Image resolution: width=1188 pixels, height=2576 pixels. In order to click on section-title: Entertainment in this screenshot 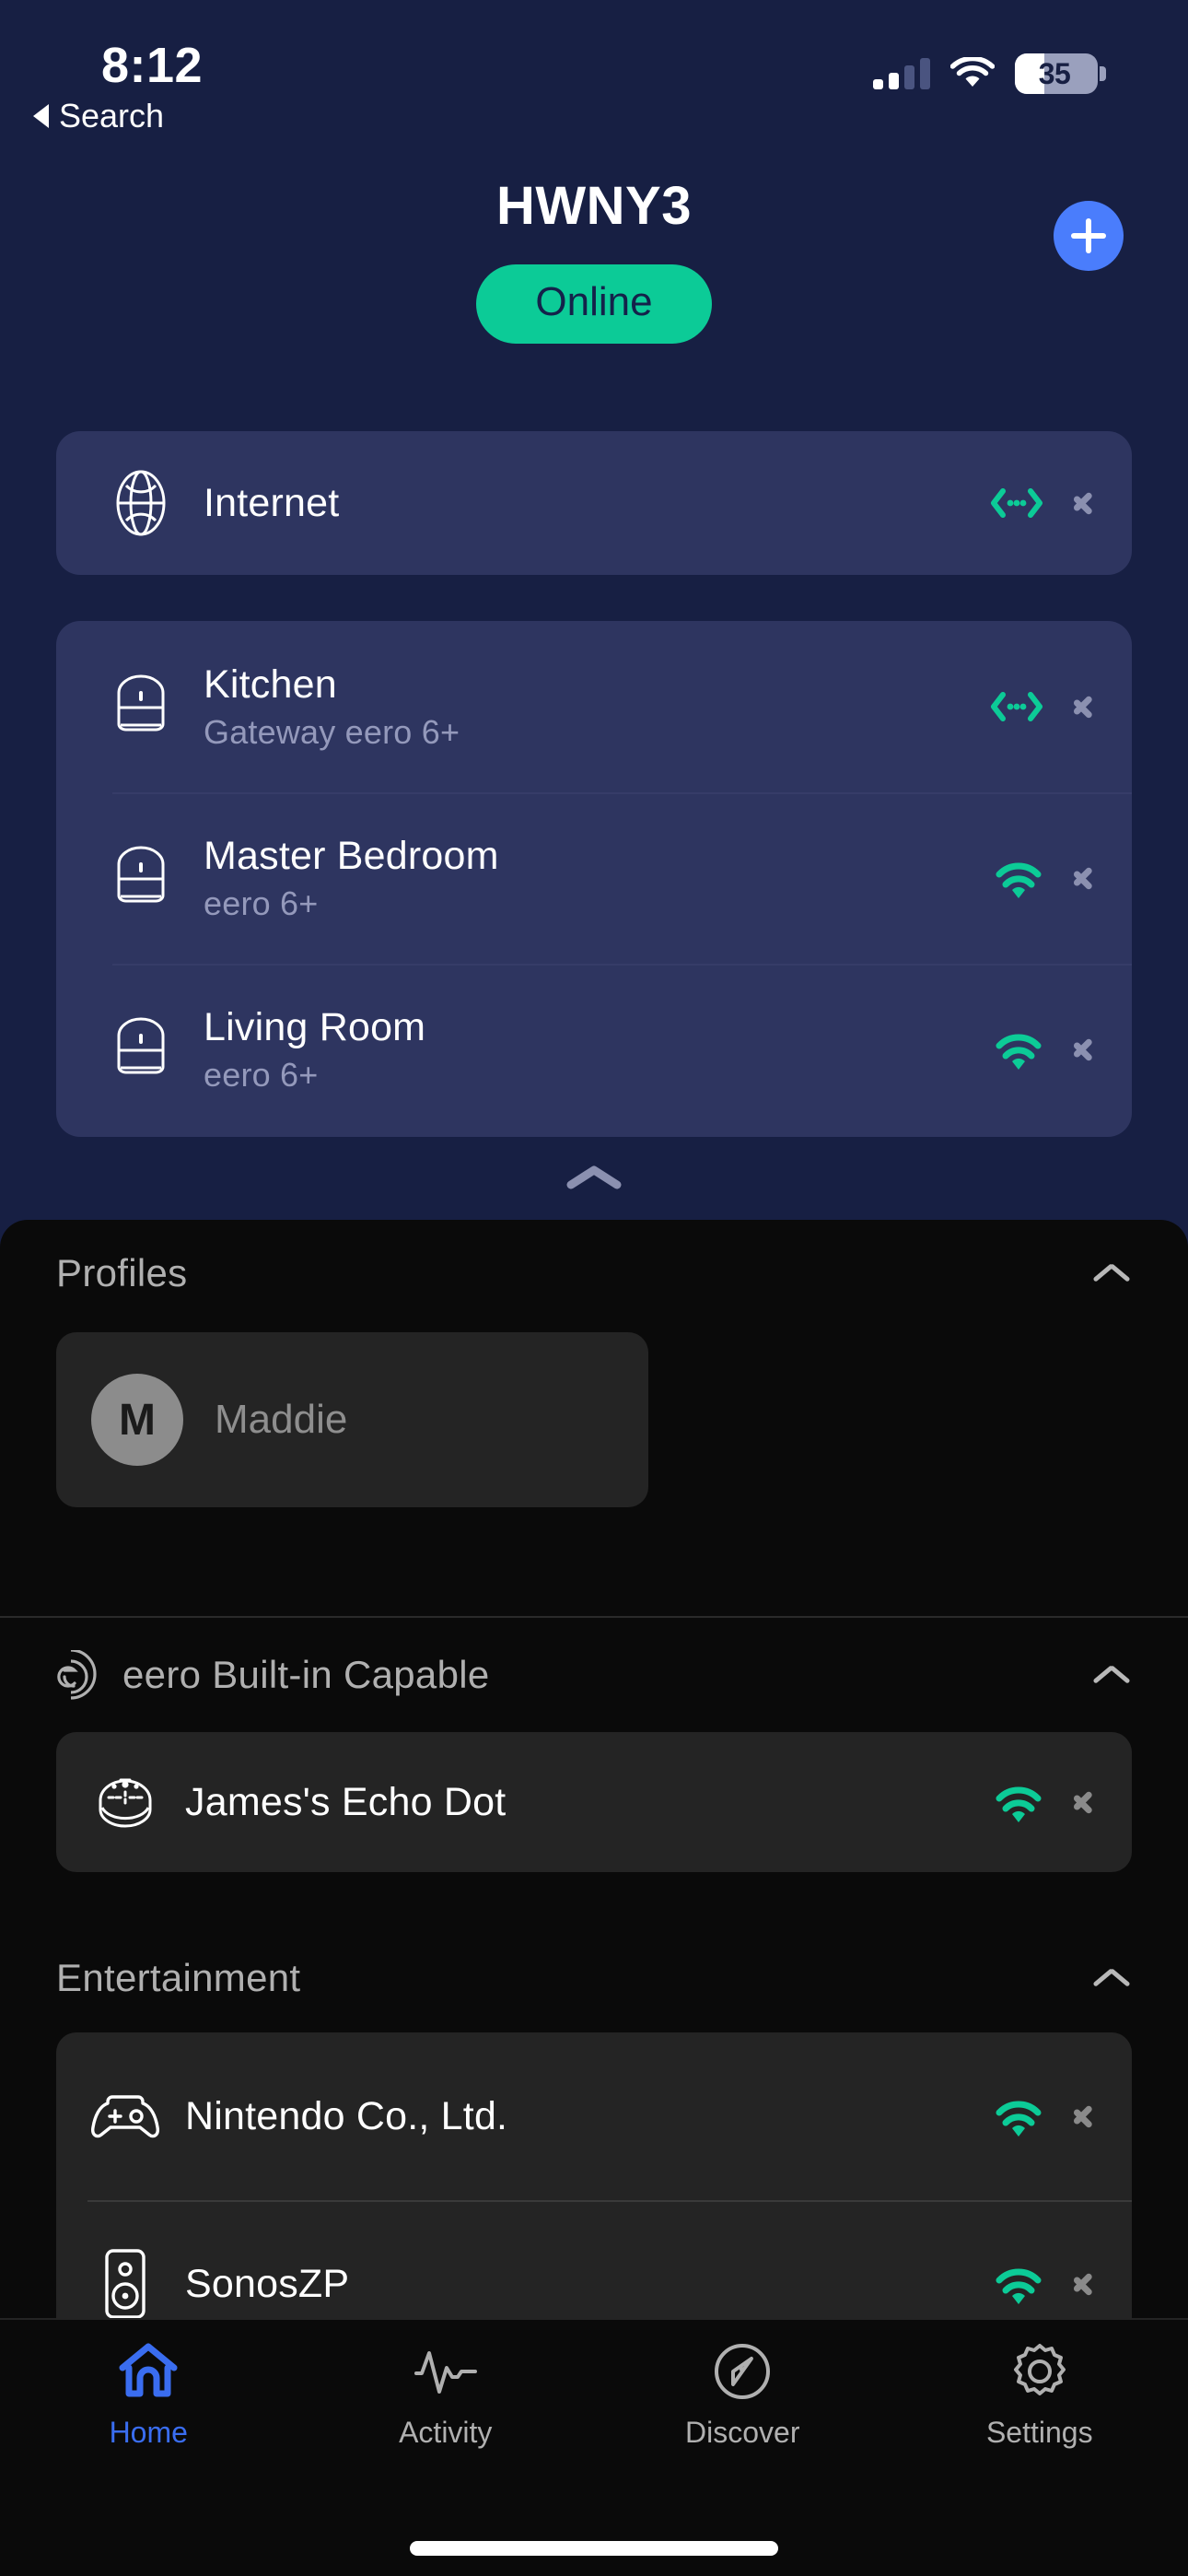, I will do `click(178, 1978)`.